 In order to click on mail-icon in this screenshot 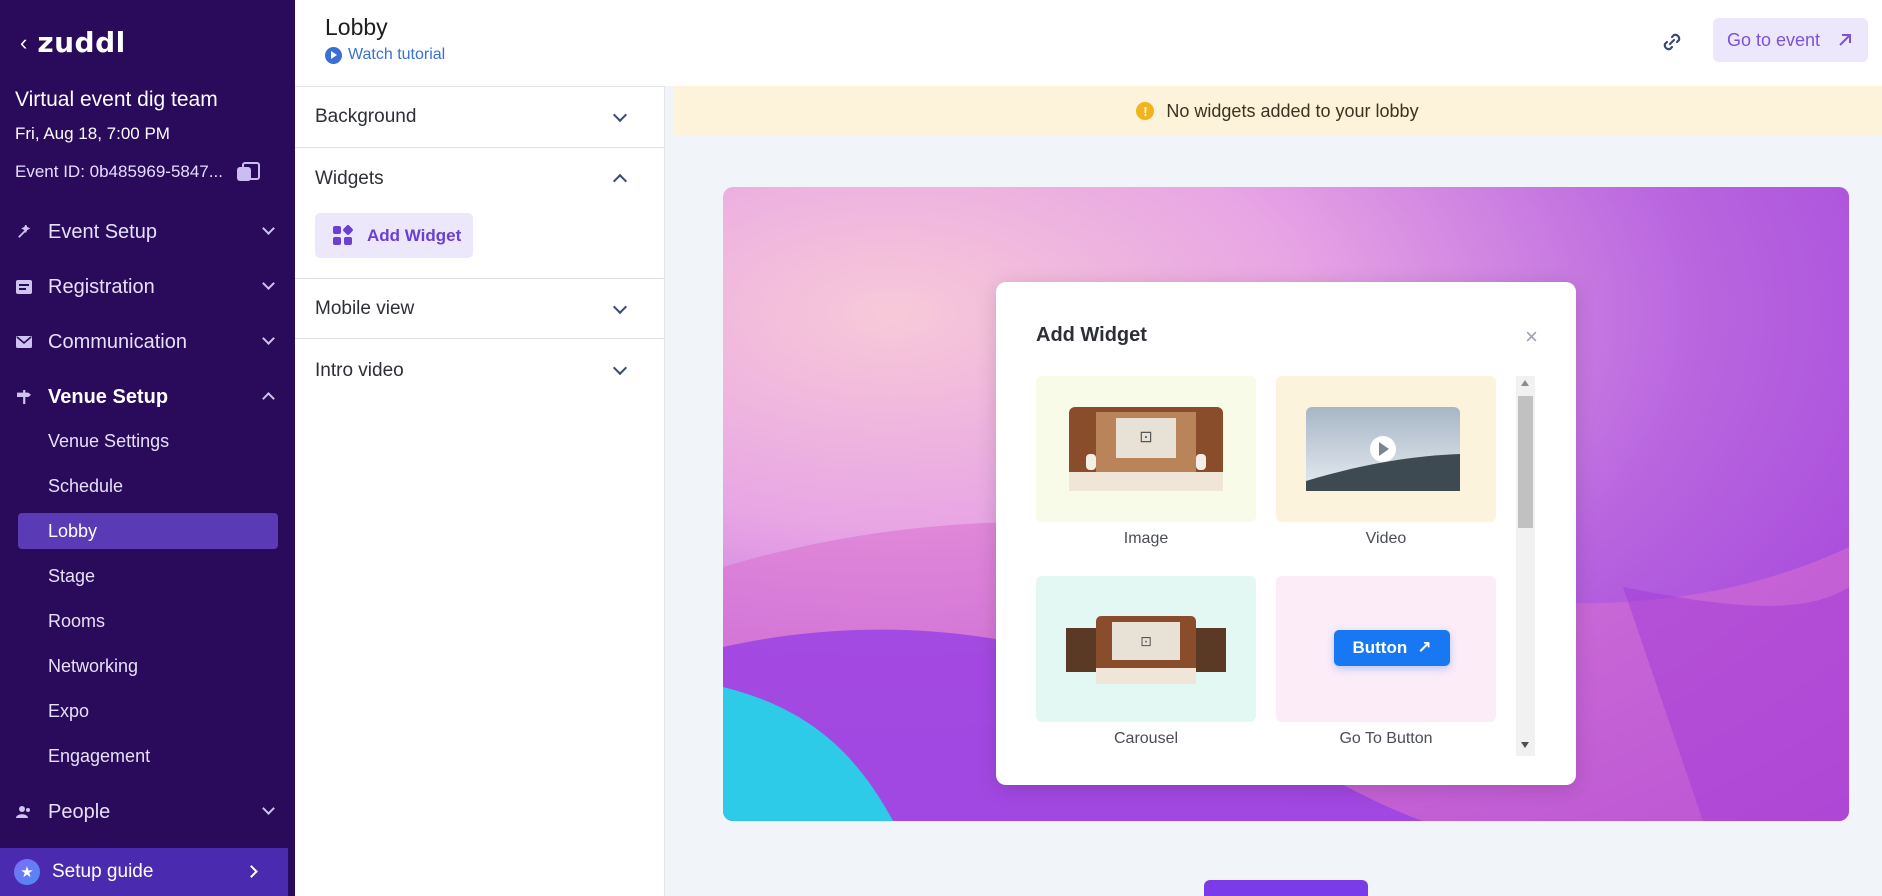, I will do `click(24, 342)`.